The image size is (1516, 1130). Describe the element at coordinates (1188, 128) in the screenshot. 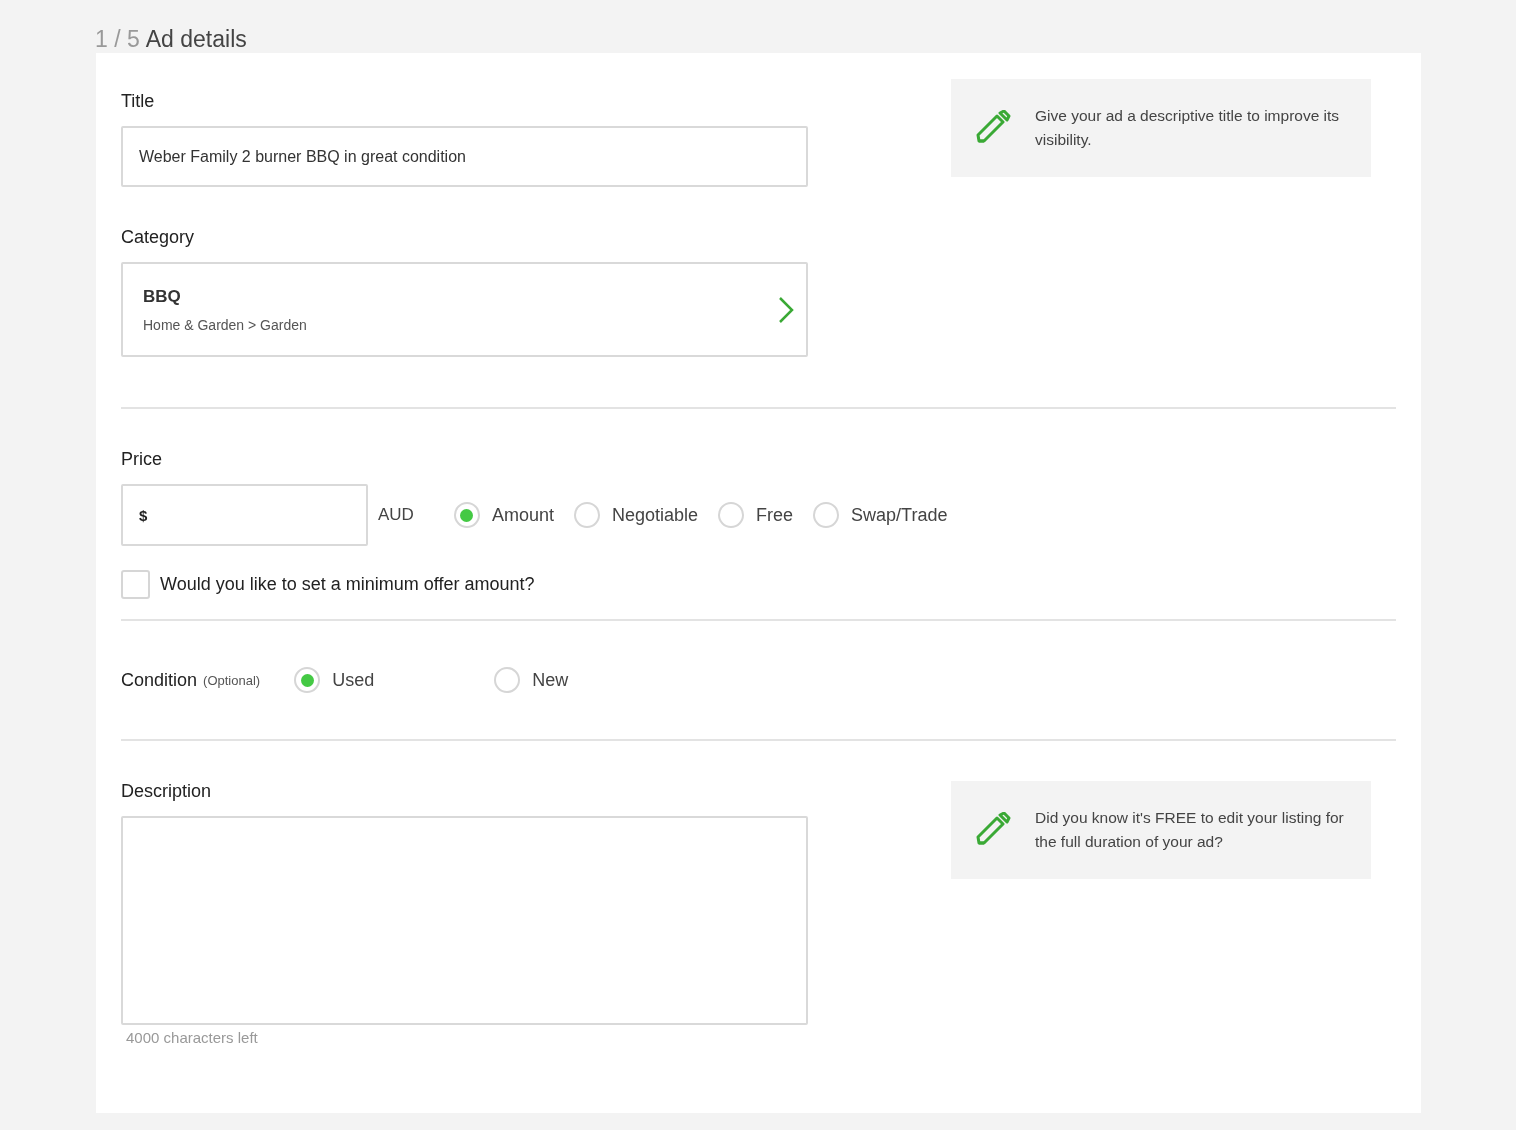

I see `tip-text: Give your ad a descriptive title to improve its visibility.` at that location.